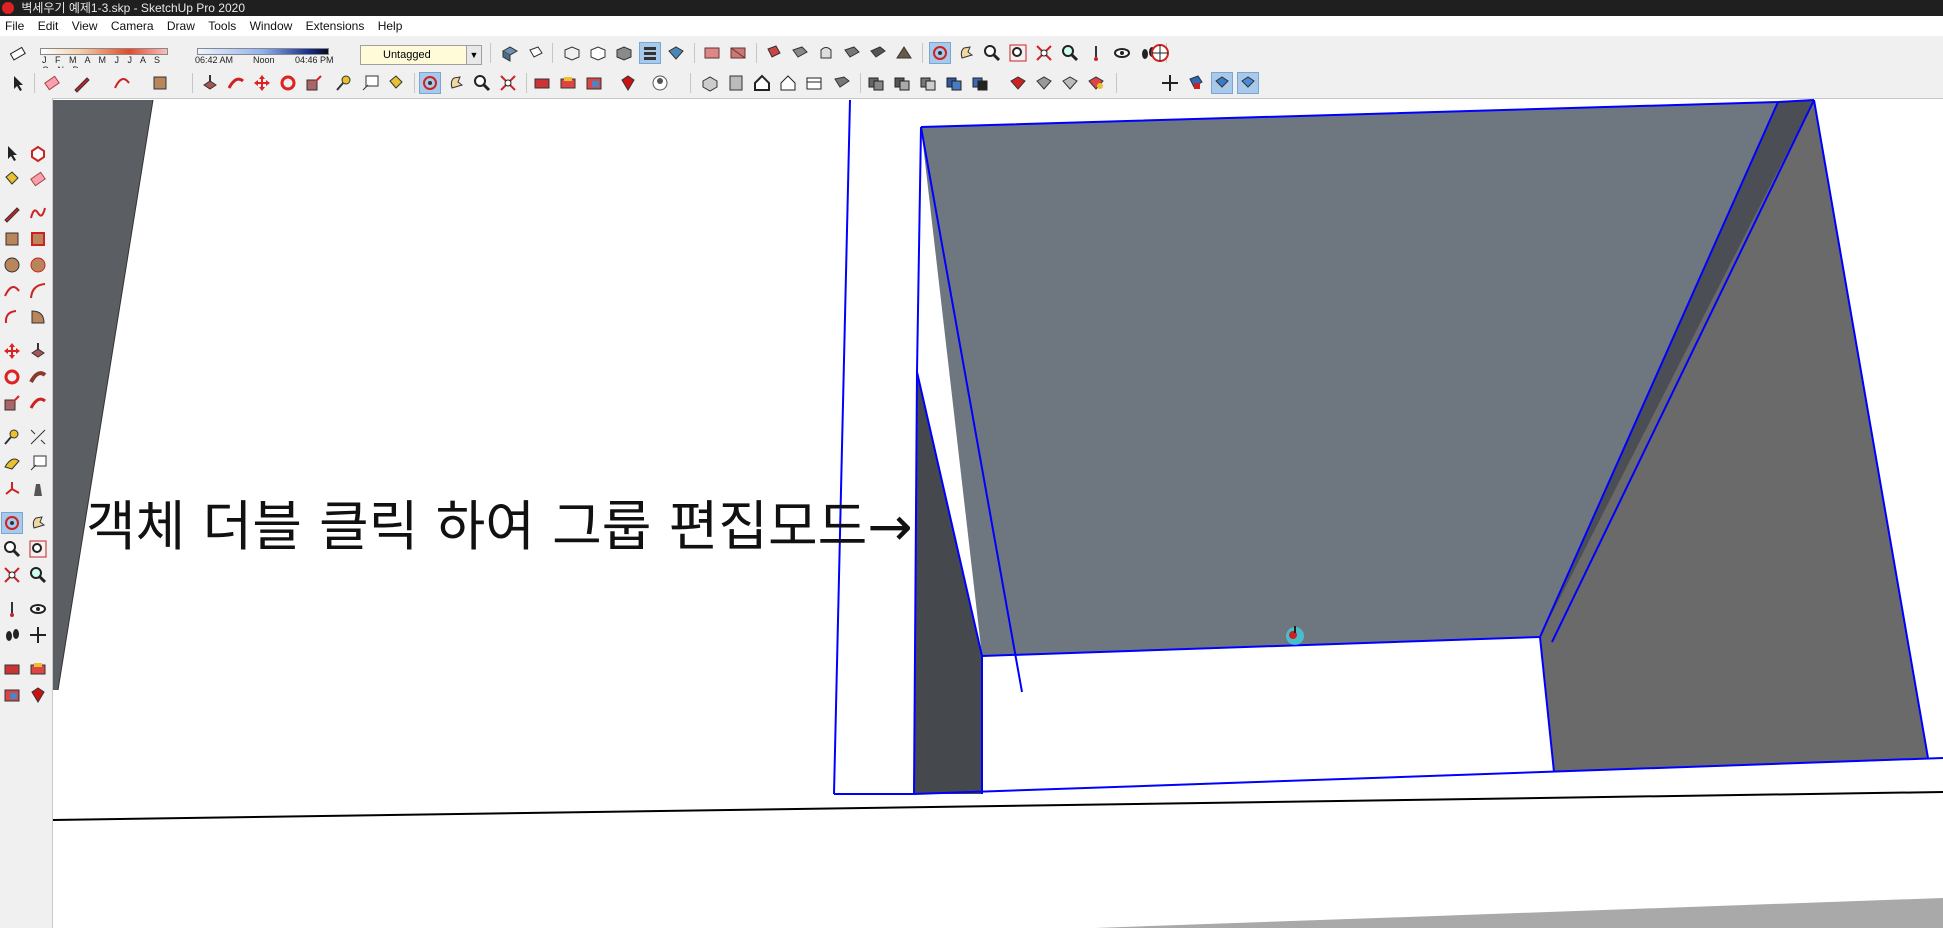 The width and height of the screenshot is (1943, 928). Describe the element at coordinates (12, 291) in the screenshot. I see `arc-icon` at that location.